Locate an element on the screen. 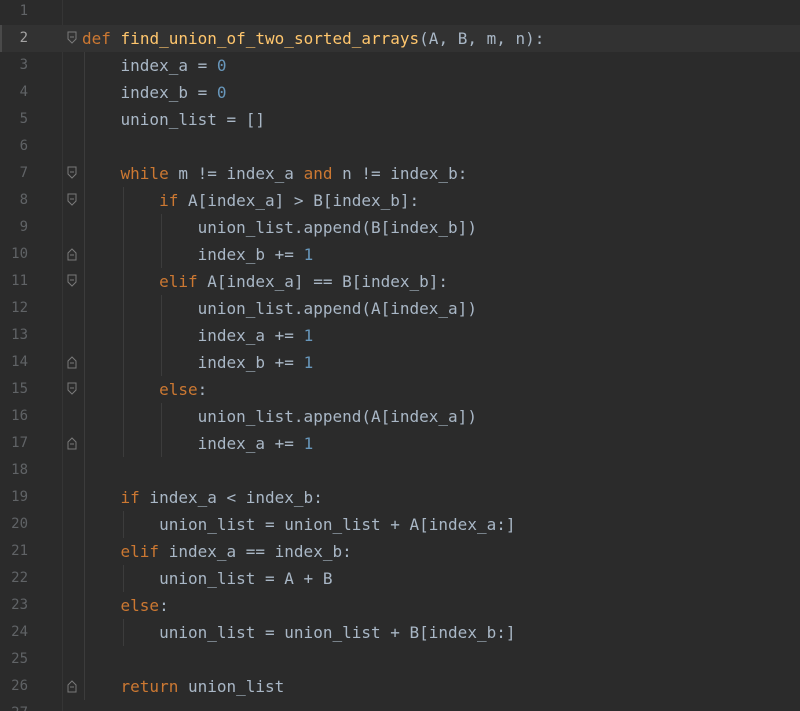 Image resolution: width=800 pixels, height=711 pixels. code-line: 25 is located at coordinates (400, 659).